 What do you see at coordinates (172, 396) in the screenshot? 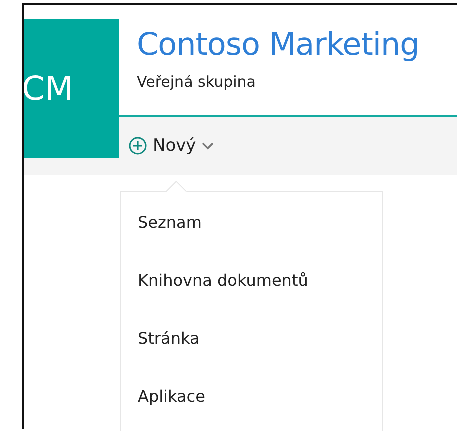
I see `menu-item: Aplikace` at bounding box center [172, 396].